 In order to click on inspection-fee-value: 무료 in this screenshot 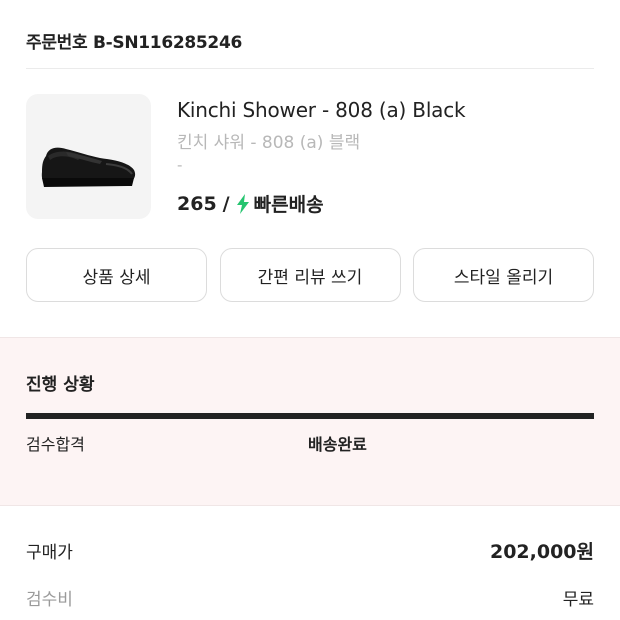, I will do `click(578, 600)`.